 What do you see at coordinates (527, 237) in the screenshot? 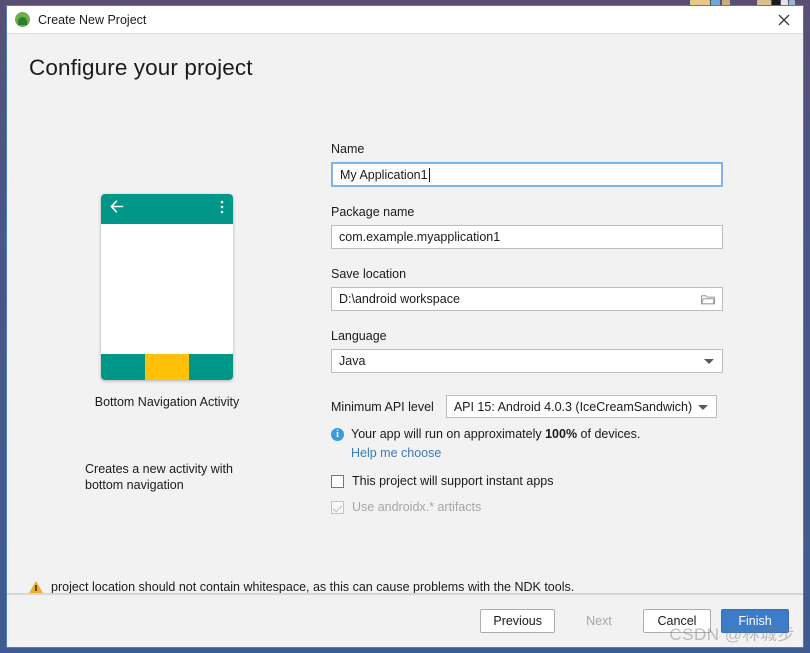
I see `package-input: com.example.myapplication1` at bounding box center [527, 237].